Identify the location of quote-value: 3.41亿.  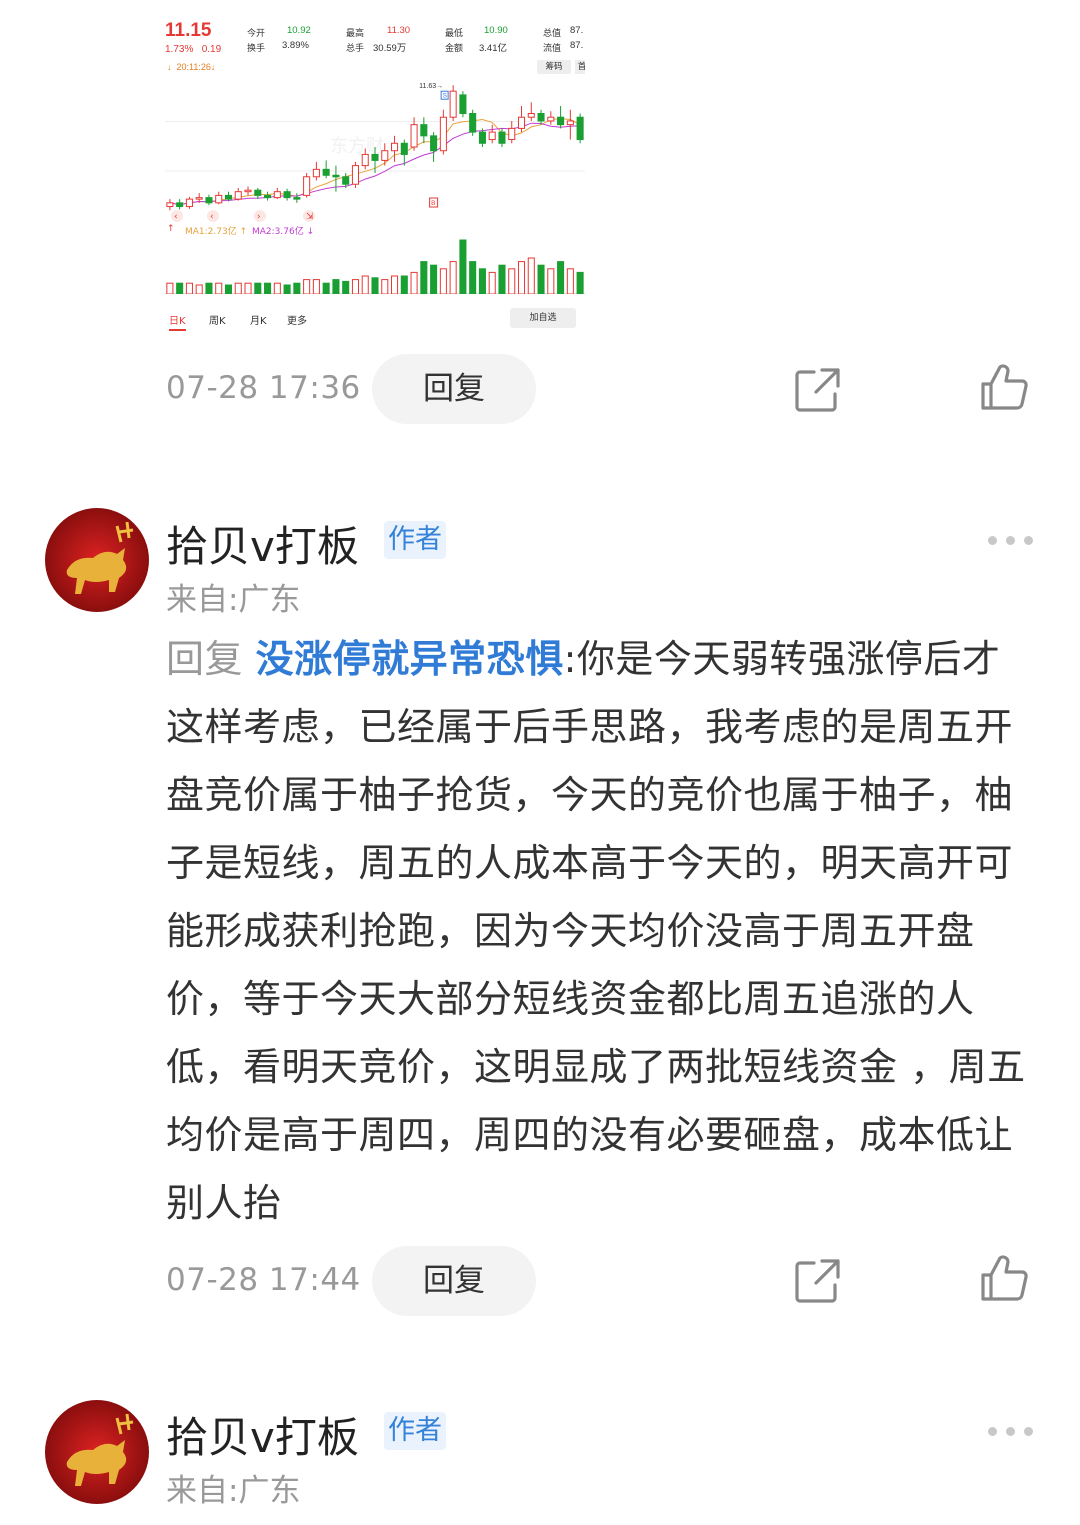
(493, 48).